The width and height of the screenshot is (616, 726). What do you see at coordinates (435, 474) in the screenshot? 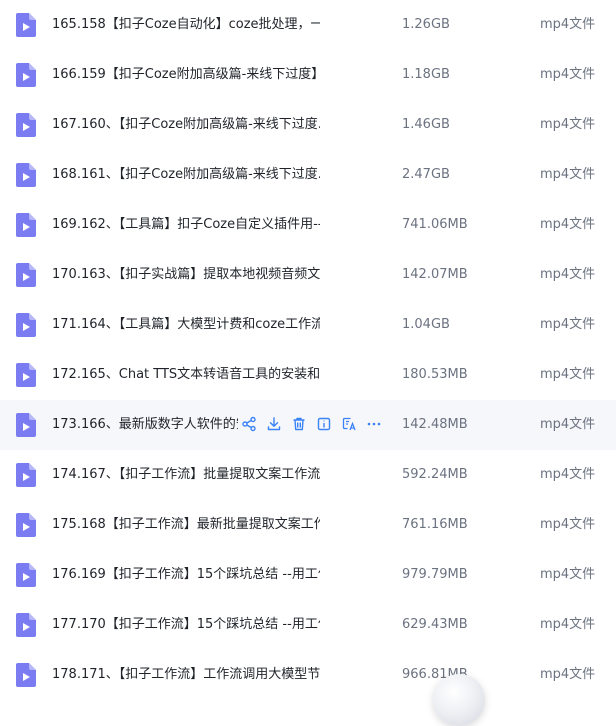
I see `file-size: 592.24MB` at bounding box center [435, 474].